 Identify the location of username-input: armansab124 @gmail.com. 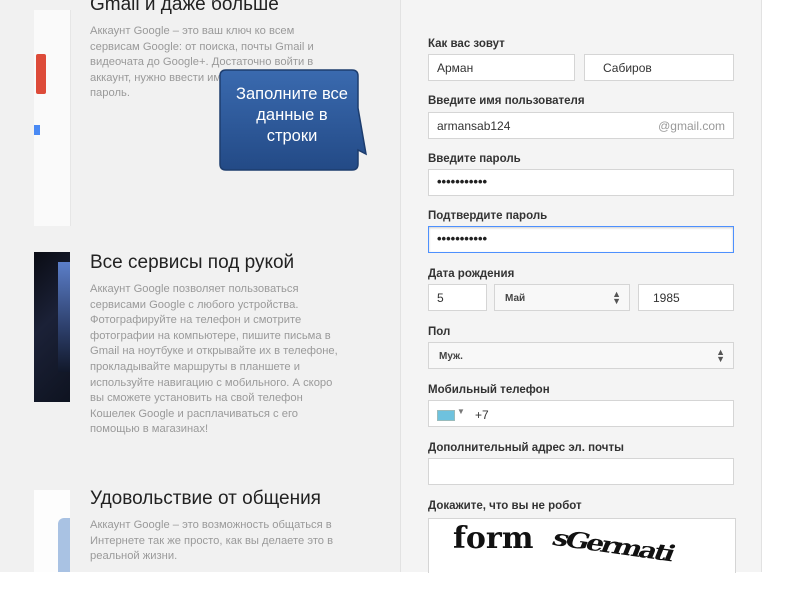
(581, 125).